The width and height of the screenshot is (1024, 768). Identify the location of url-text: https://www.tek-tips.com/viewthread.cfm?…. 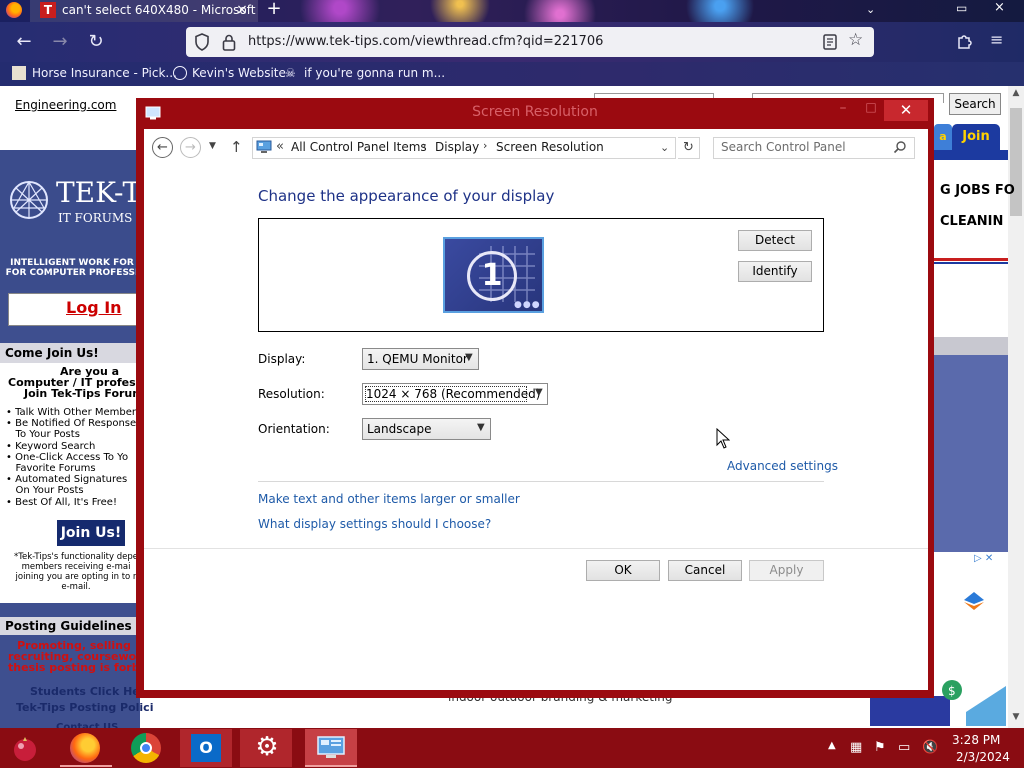
(425, 41).